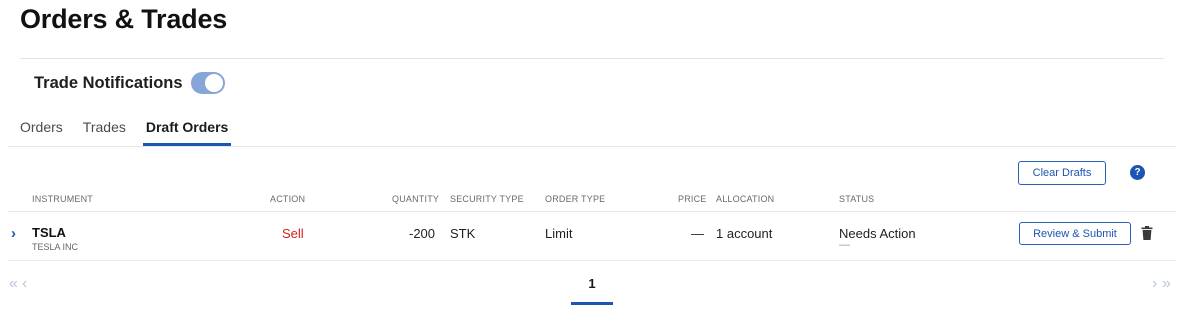 The height and width of the screenshot is (333, 1201). Describe the element at coordinates (692, 199) in the screenshot. I see `column-header-price: PRICE` at that location.